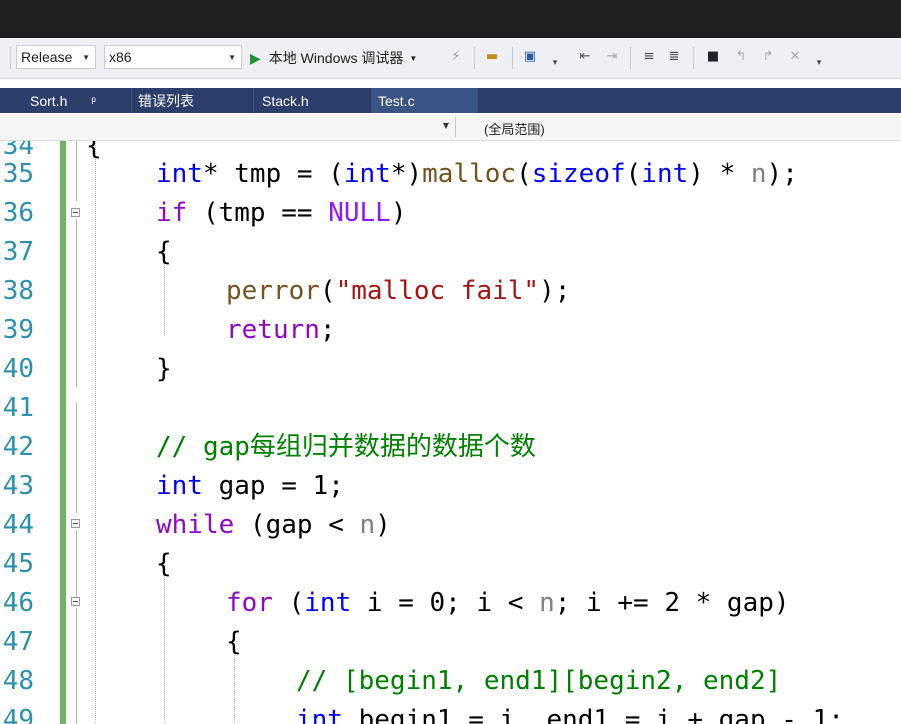 The height and width of the screenshot is (724, 901). I want to click on play-icon: ▶, so click(255, 57).